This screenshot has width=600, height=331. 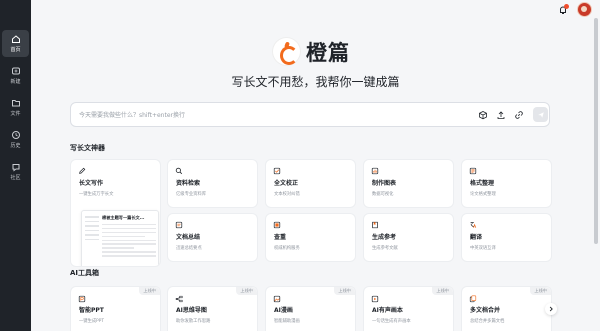 I want to click on card-chart: 制作图表 数据可视化, so click(x=408, y=183).